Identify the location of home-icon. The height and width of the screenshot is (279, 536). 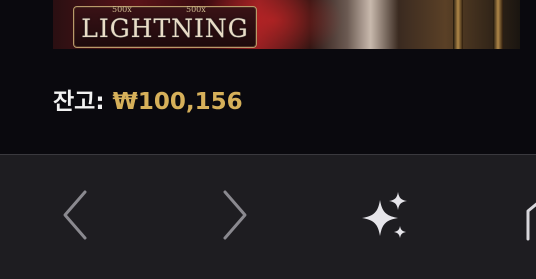
(531, 221).